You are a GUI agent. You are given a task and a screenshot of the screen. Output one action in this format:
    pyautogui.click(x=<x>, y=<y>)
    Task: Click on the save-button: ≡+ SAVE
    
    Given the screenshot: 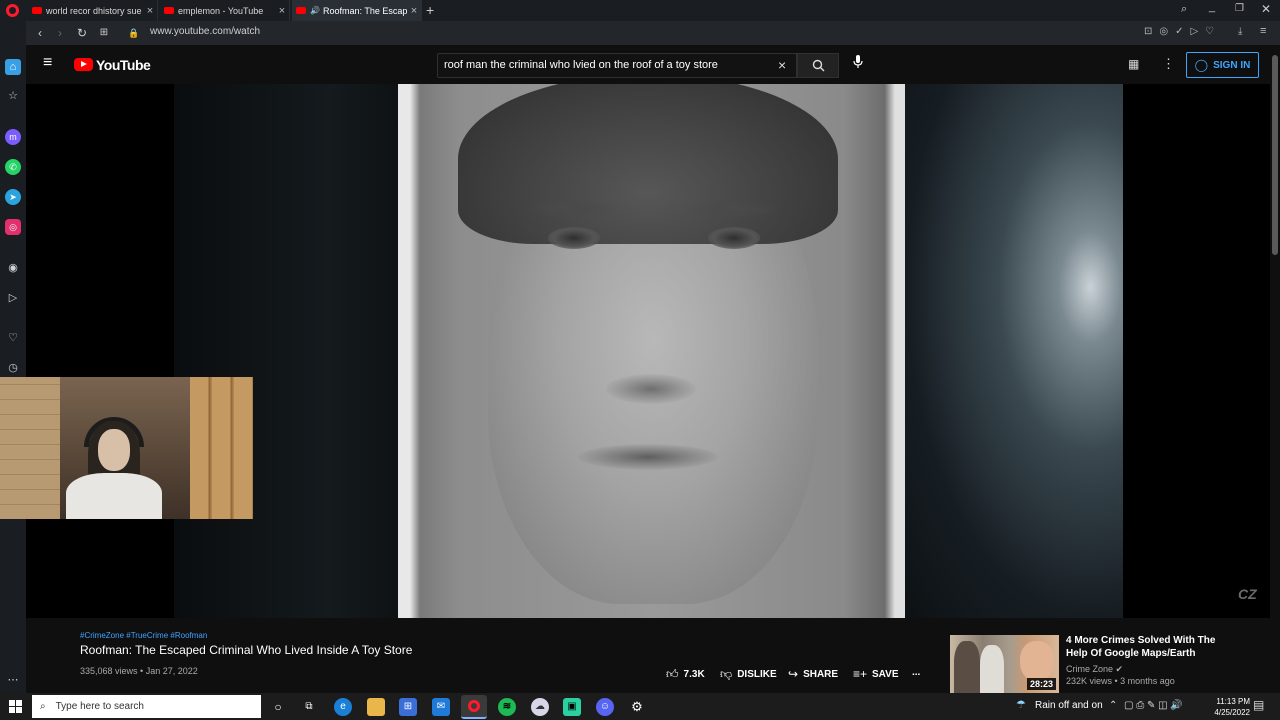 What is the action you would take?
    pyautogui.click(x=876, y=674)
    